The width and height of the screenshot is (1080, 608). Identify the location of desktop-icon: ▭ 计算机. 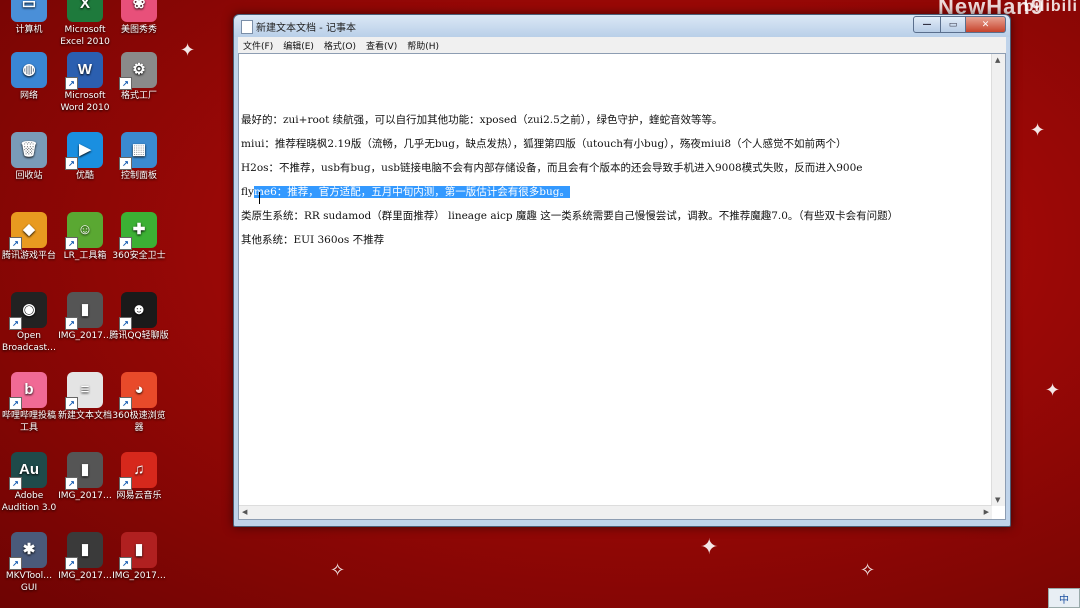
(30, 18).